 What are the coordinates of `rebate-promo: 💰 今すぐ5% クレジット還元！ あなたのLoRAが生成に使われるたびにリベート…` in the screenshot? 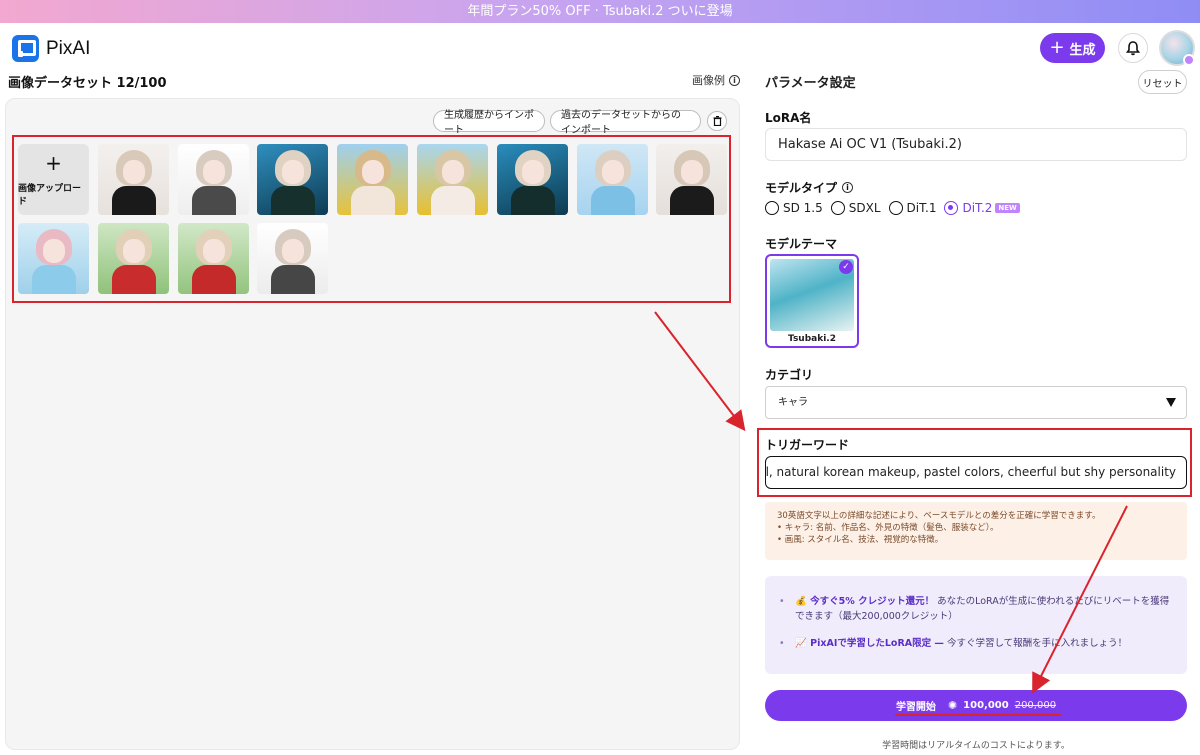 It's located at (976, 625).